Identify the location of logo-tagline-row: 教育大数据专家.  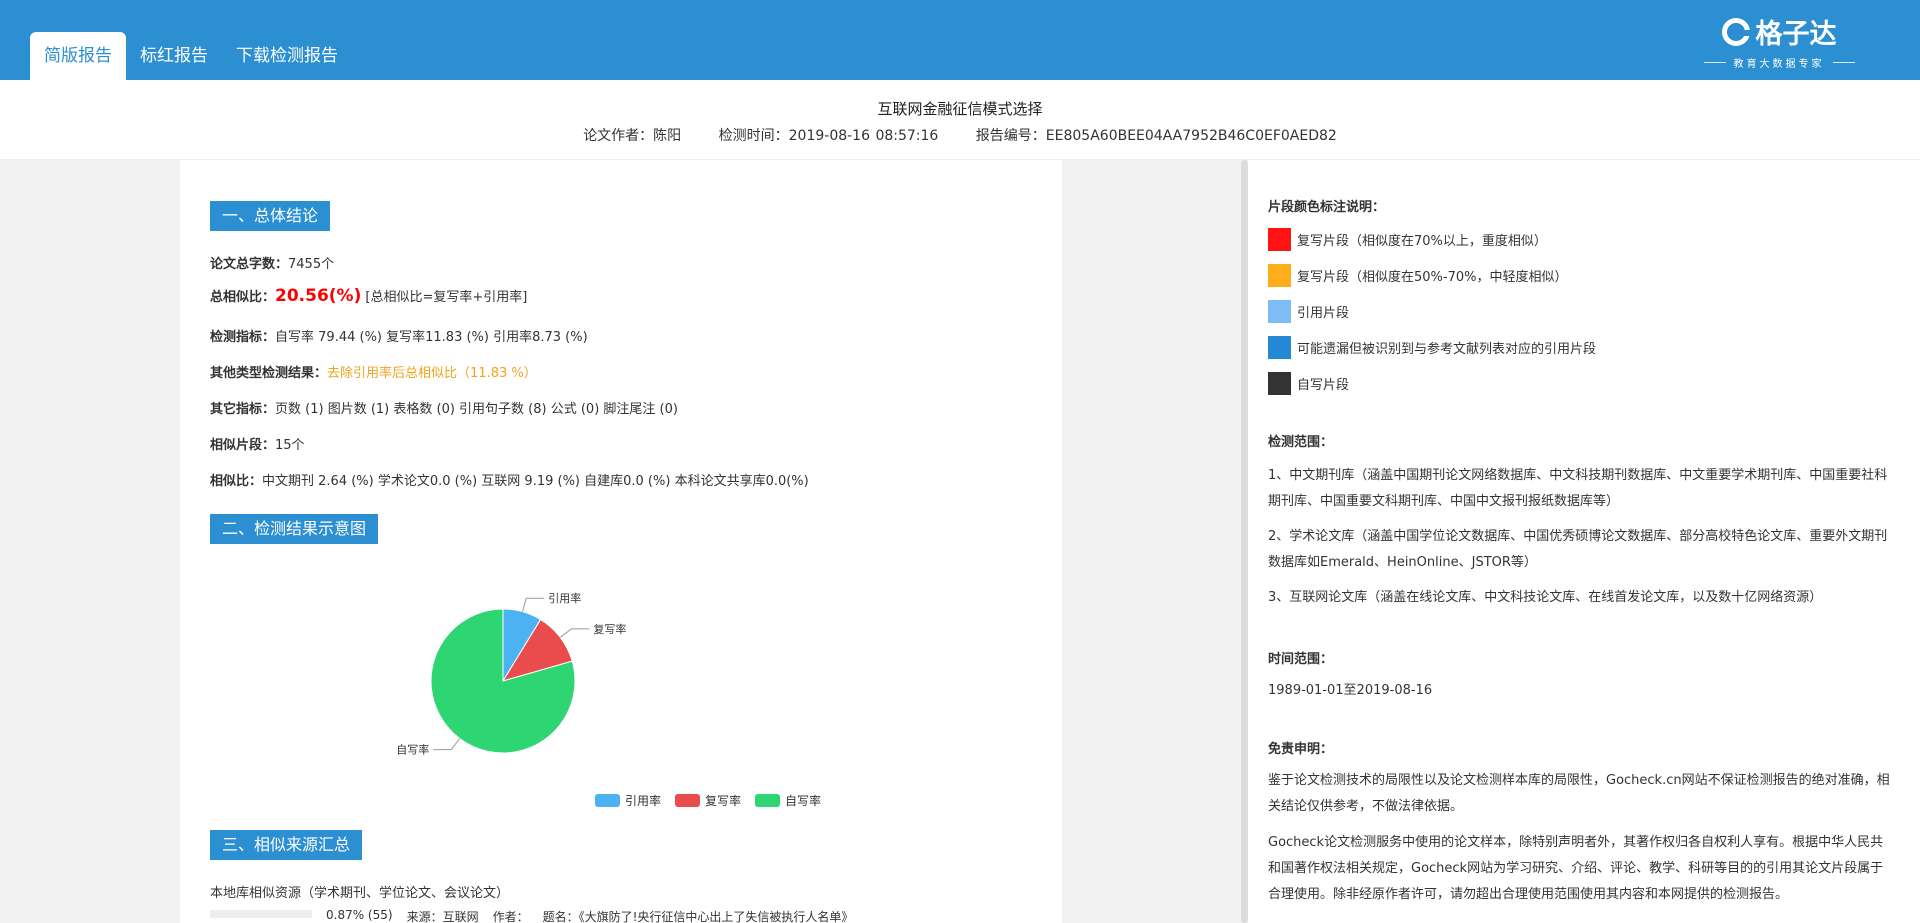
(1779, 62).